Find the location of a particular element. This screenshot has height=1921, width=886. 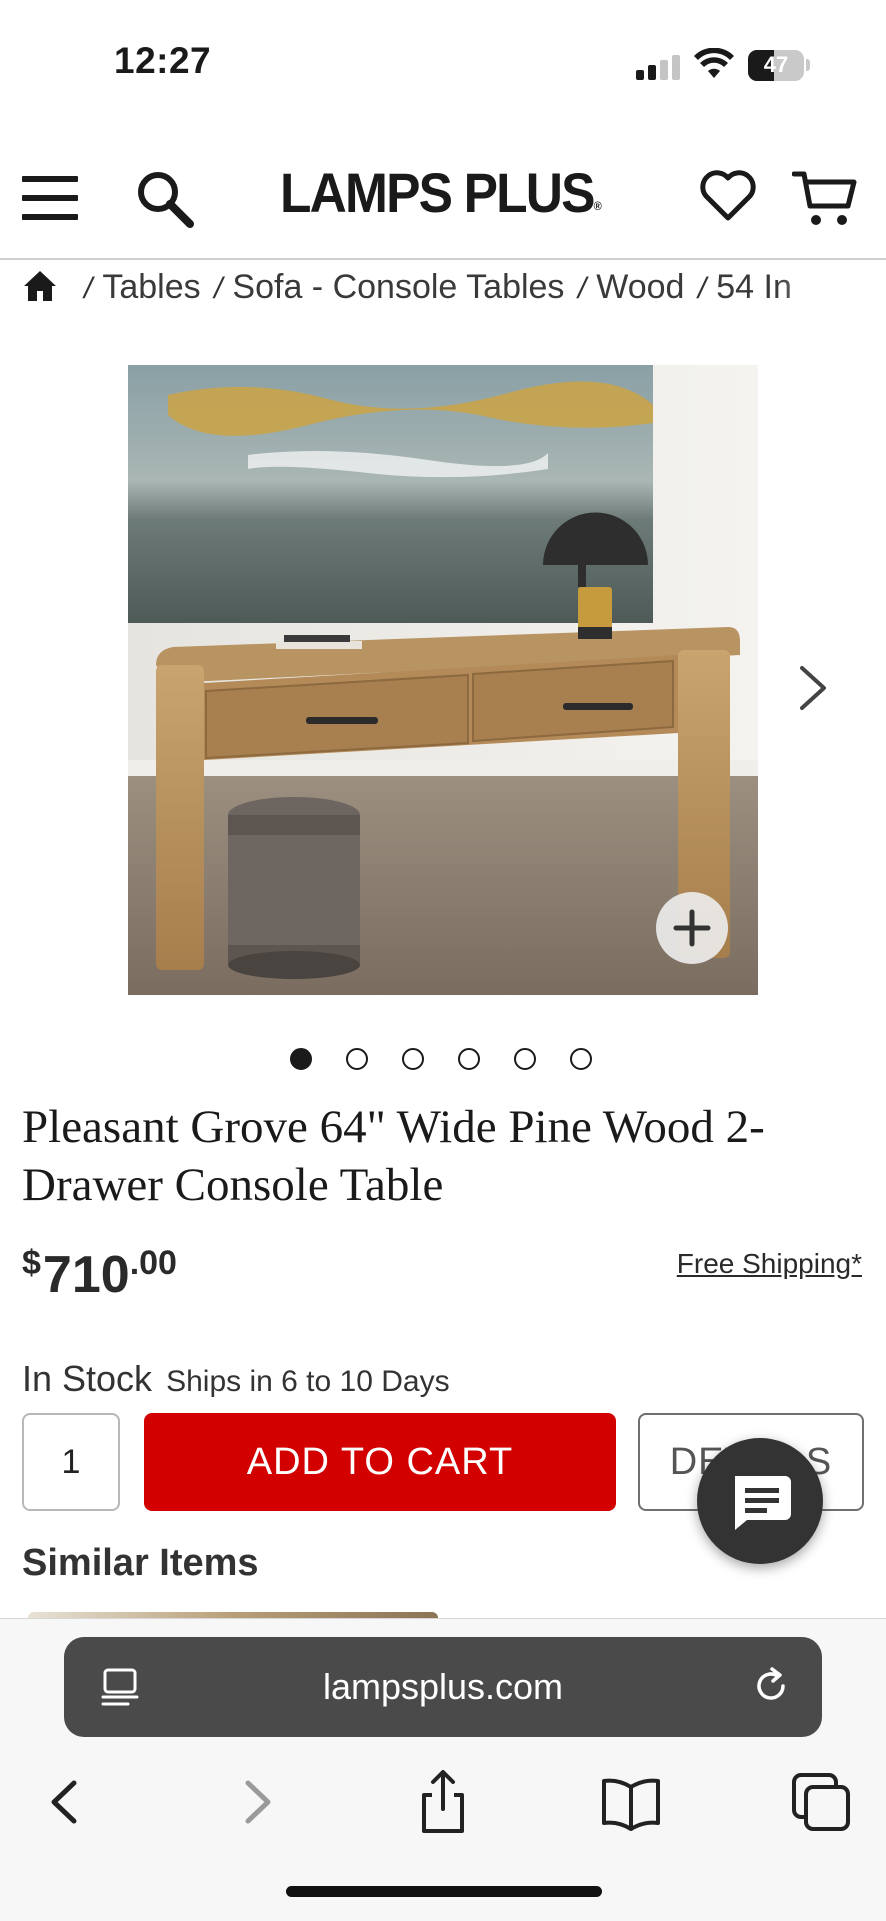

ships-estimate: Ships in 6 to 10 Days is located at coordinates (308, 1381).